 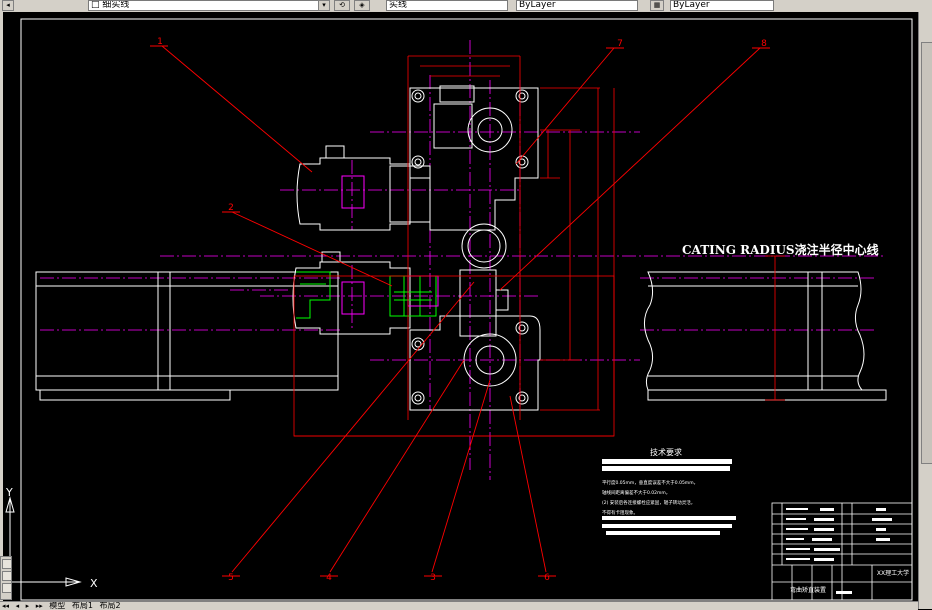 What do you see at coordinates (160, 42) in the screenshot?
I see `callout-1: 1` at bounding box center [160, 42].